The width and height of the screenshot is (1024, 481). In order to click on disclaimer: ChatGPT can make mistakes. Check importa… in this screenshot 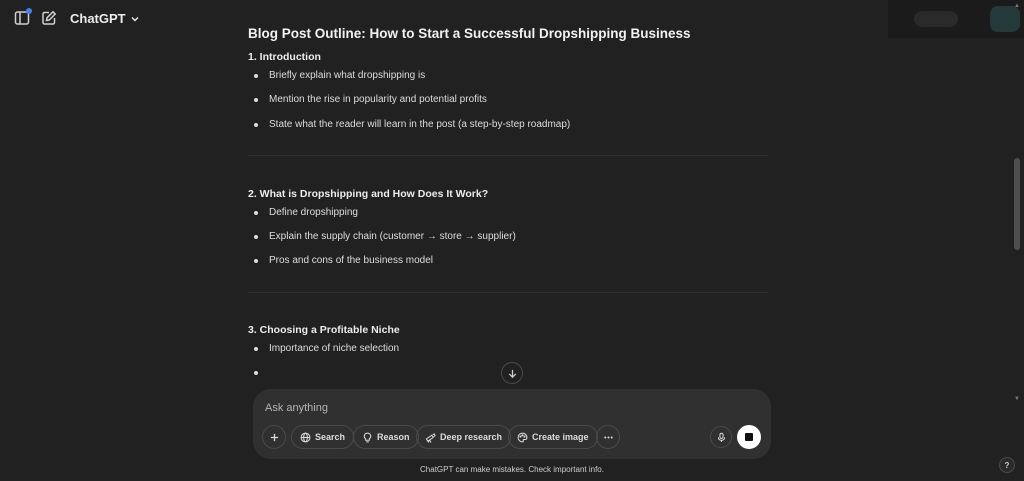, I will do `click(512, 469)`.